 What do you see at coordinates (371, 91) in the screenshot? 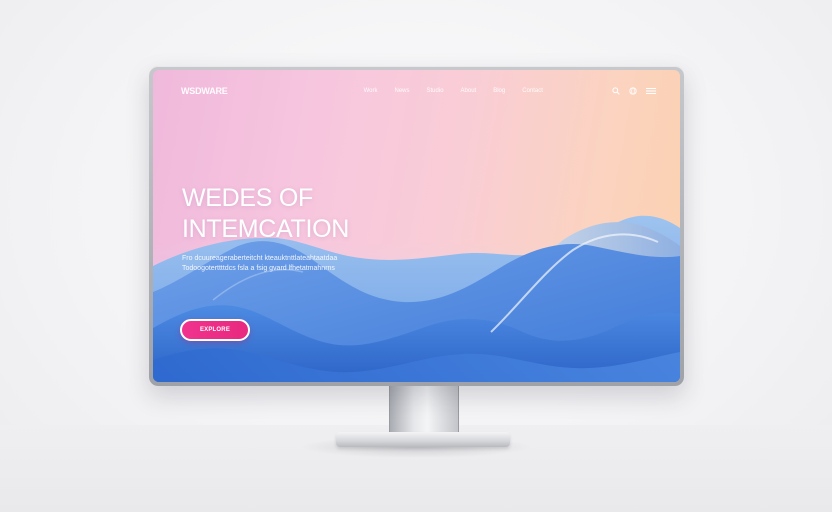
I see `nav-link-work: Work` at bounding box center [371, 91].